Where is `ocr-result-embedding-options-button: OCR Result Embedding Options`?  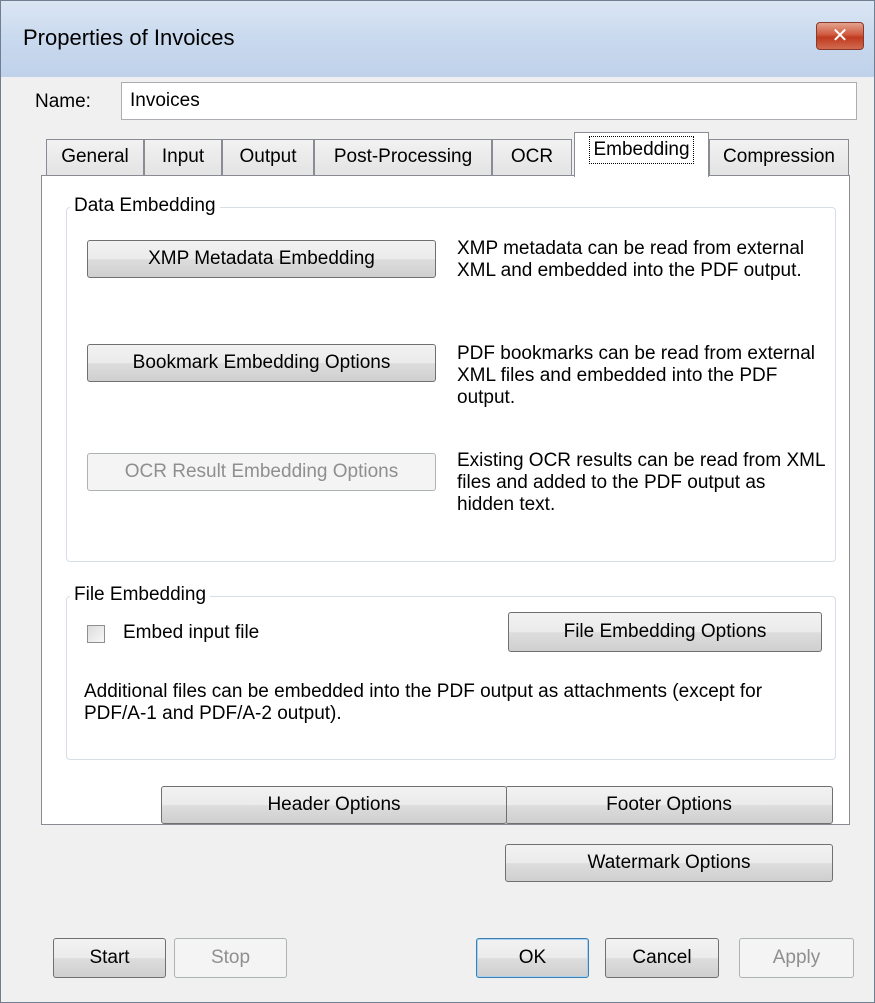
ocr-result-embedding-options-button: OCR Result Embedding Options is located at coordinates (261, 472).